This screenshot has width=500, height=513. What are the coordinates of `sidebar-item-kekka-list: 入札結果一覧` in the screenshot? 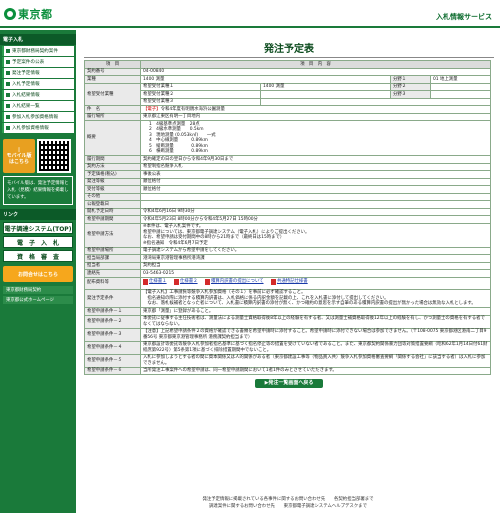 It's located at (38, 106).